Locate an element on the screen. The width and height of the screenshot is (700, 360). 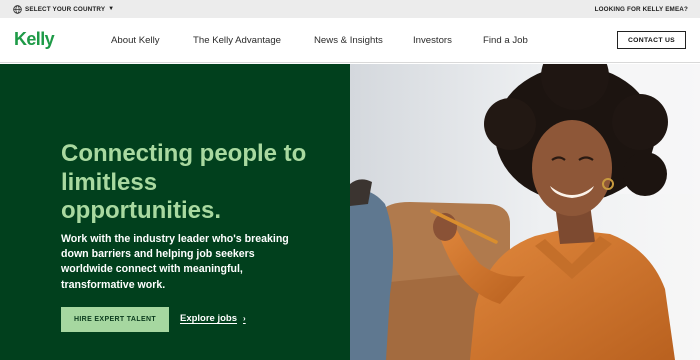
nav-item-investors: Investors is located at coordinates (432, 40).